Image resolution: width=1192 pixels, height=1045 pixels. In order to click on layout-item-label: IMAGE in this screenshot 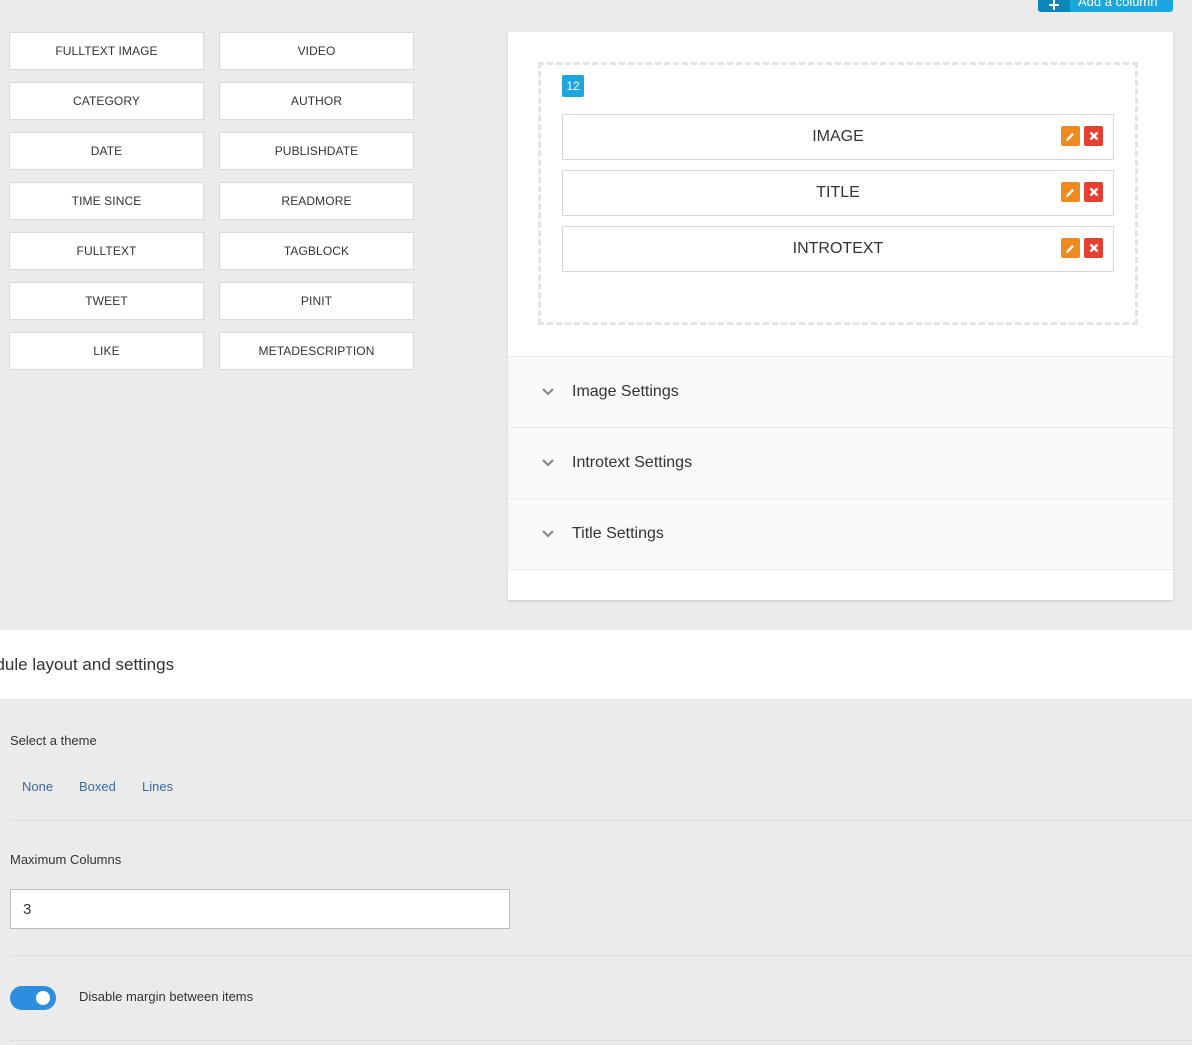, I will do `click(838, 136)`.